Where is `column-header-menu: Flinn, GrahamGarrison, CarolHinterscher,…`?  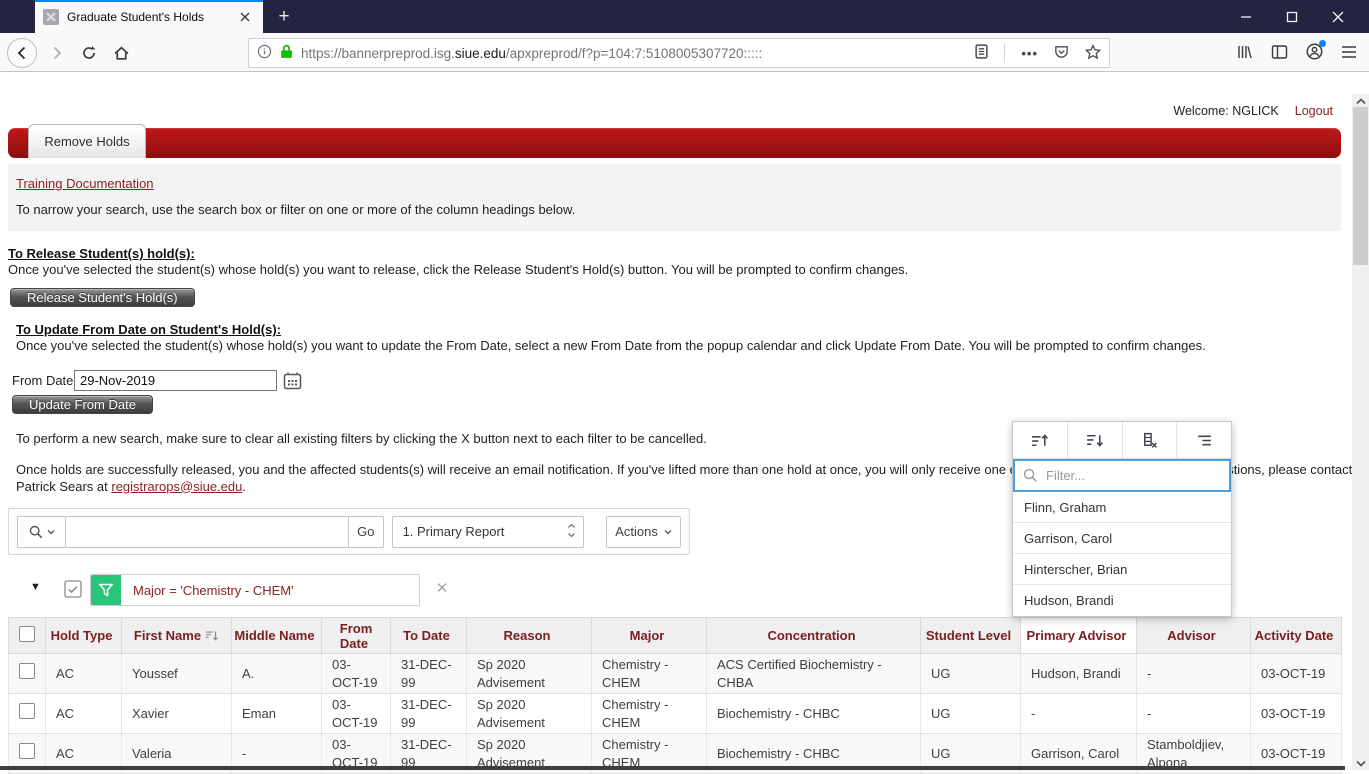 column-header-menu: Flinn, GrahamGarrison, CarolHinterscher,… is located at coordinates (1122, 519).